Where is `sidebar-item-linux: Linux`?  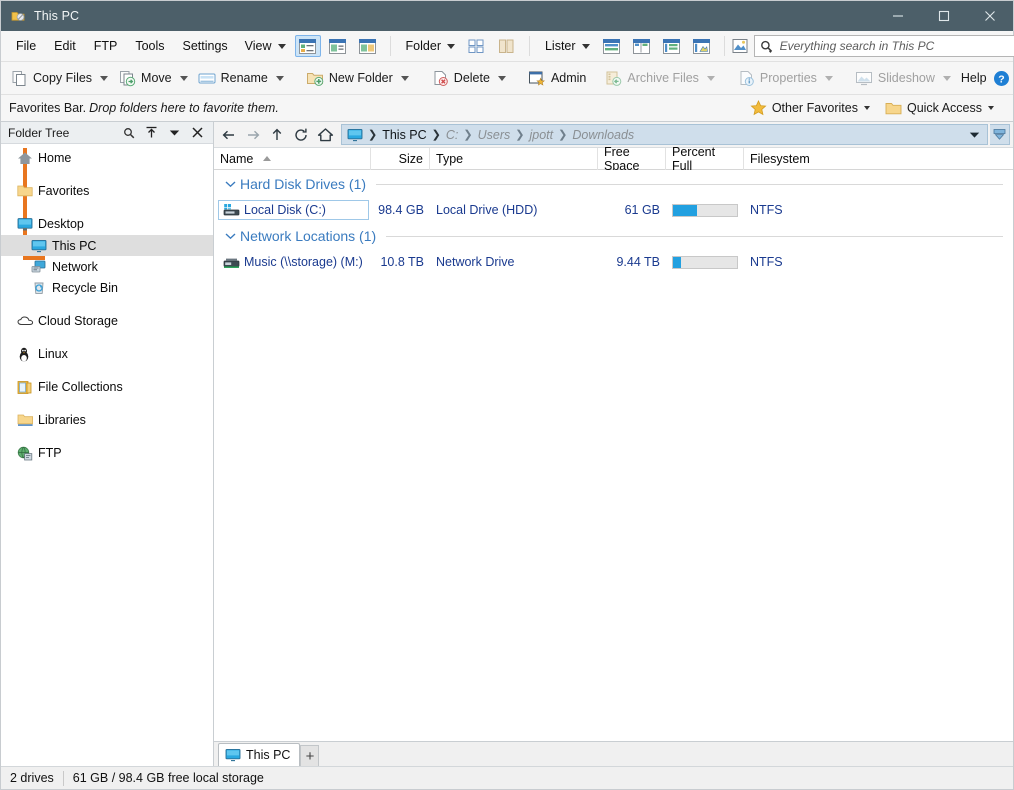
sidebar-item-linux: Linux is located at coordinates (107, 354).